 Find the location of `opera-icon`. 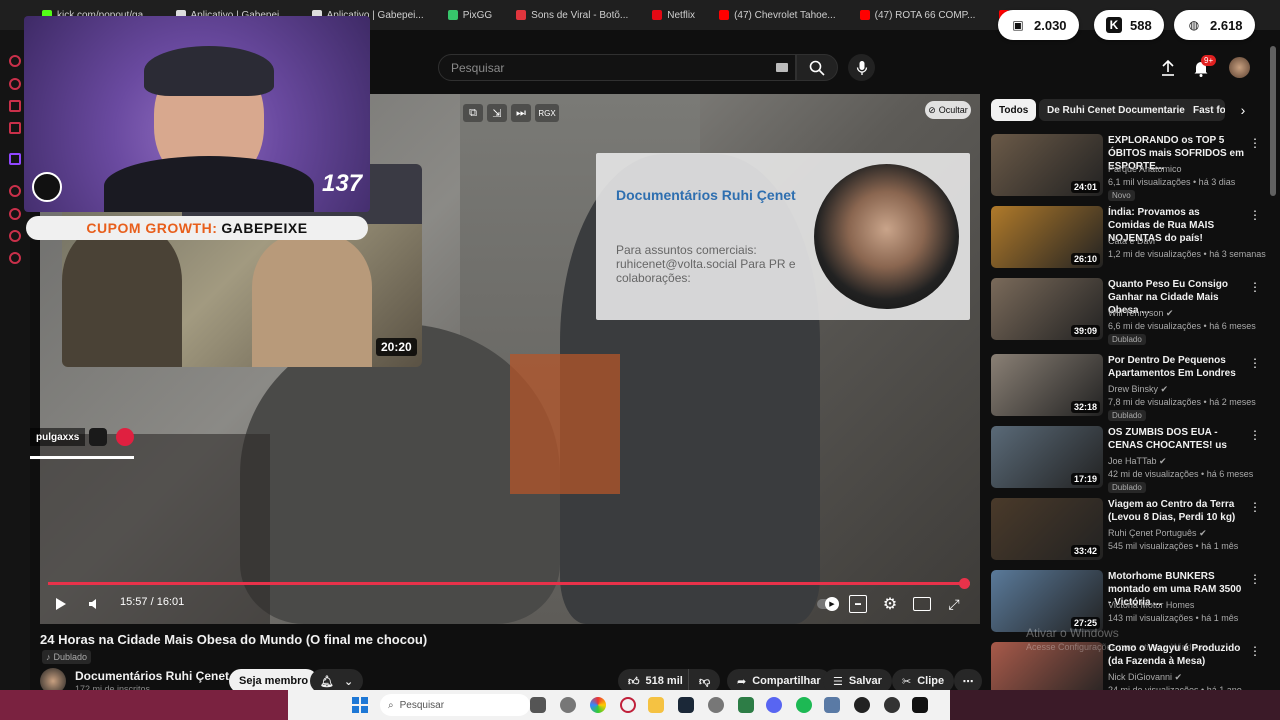

opera-icon is located at coordinates (628, 705).